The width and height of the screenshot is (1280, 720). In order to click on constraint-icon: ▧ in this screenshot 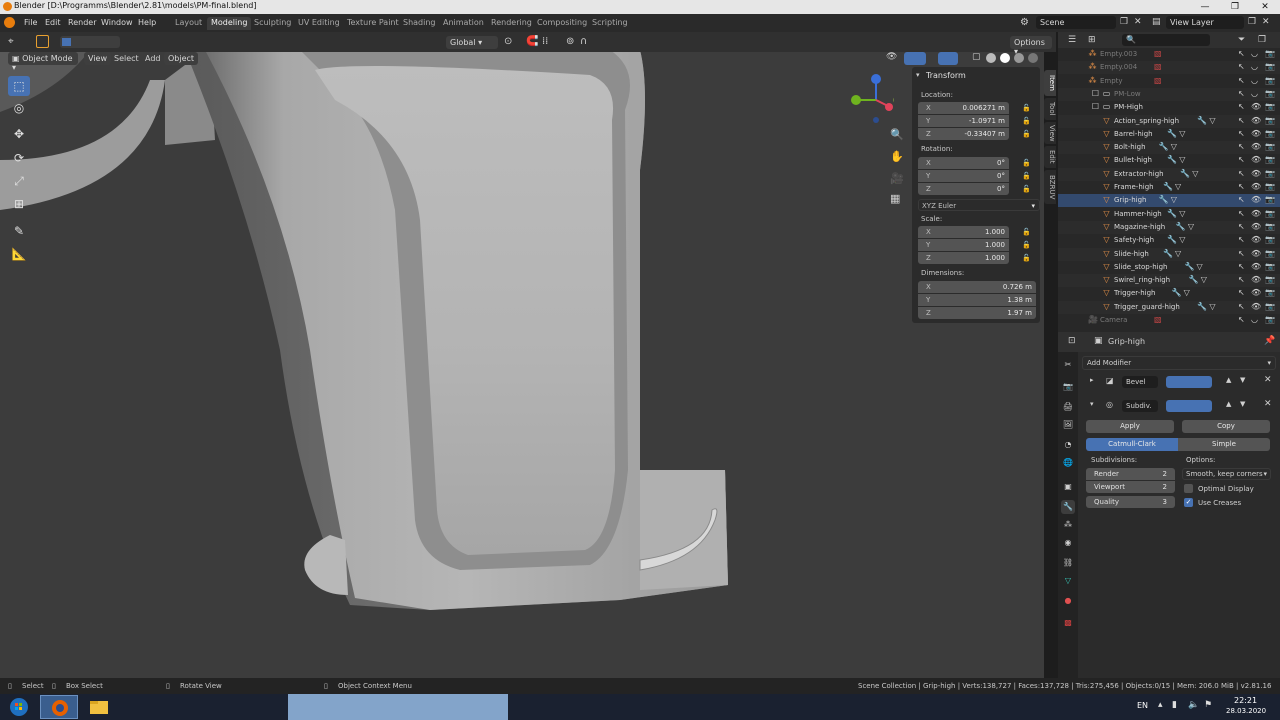, I will do `click(1158, 66)`.